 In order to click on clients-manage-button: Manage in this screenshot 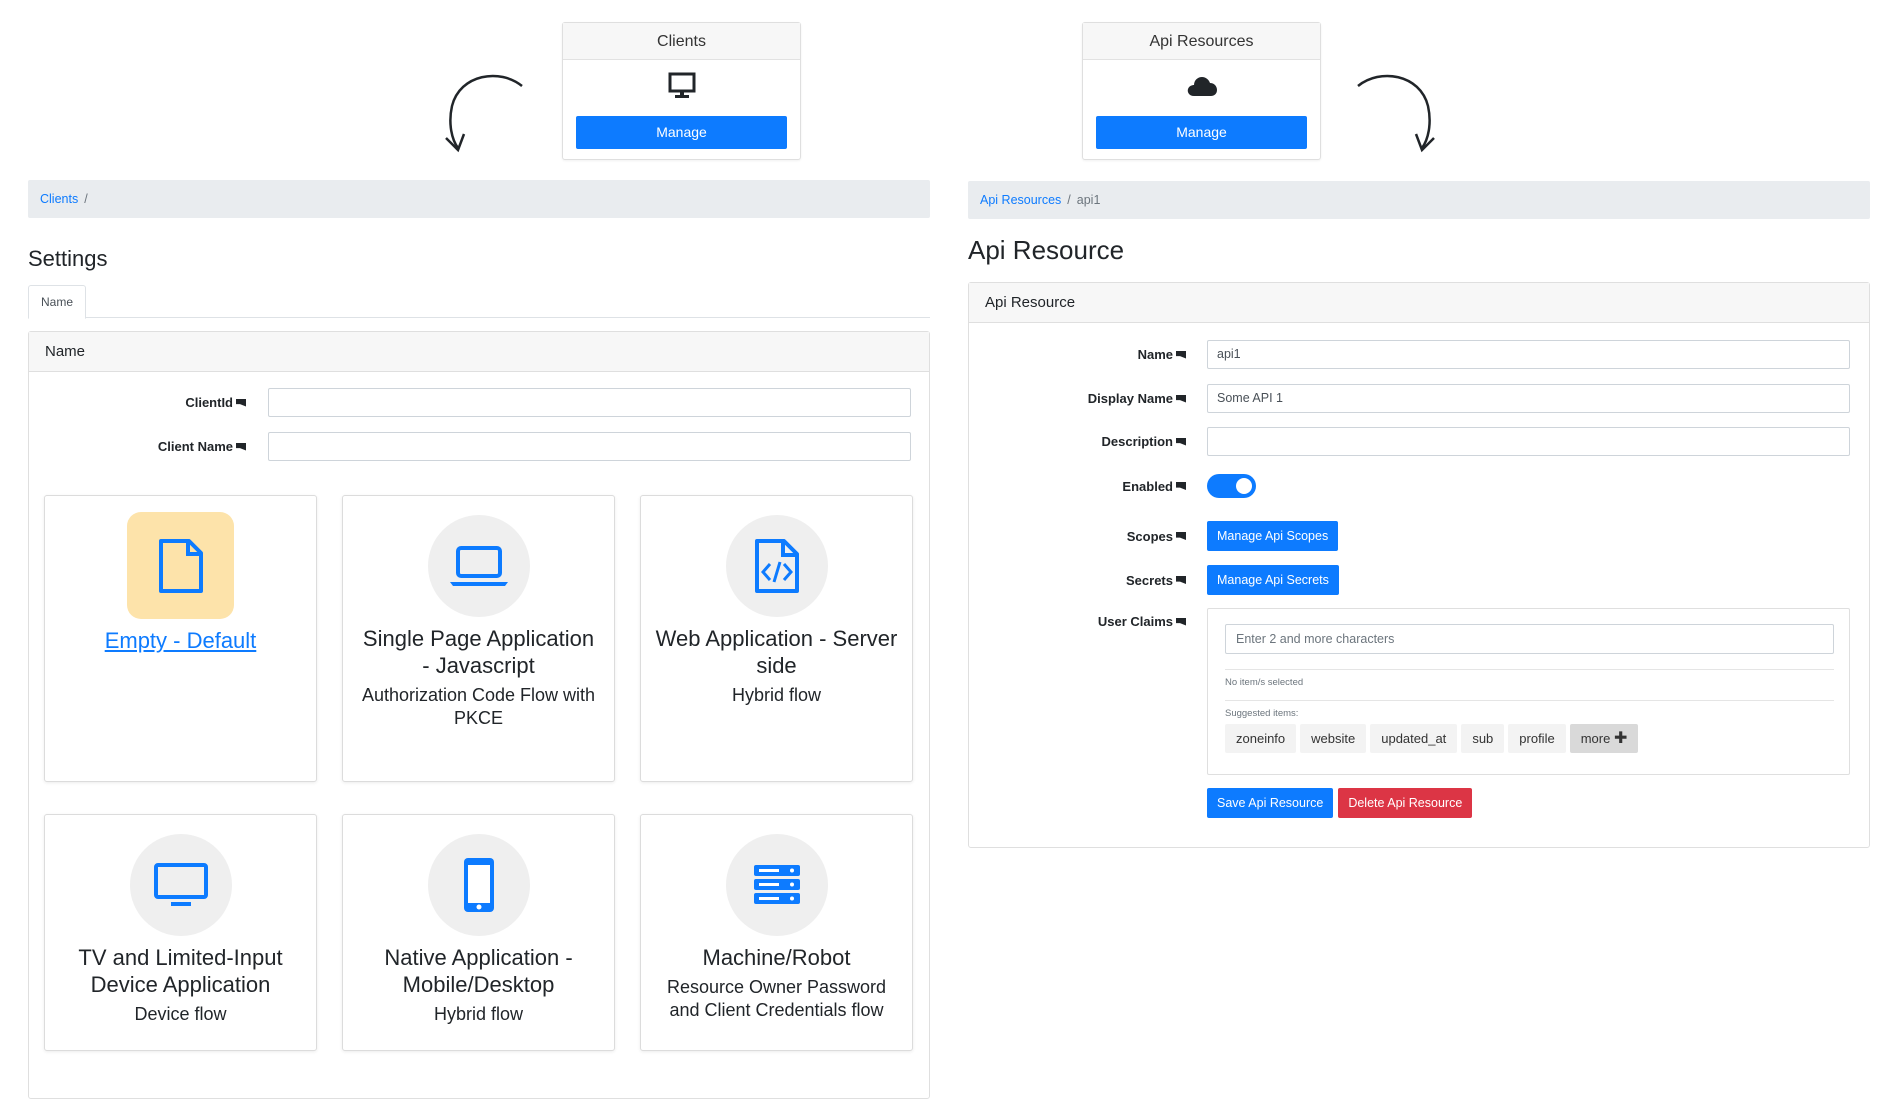, I will do `click(681, 132)`.